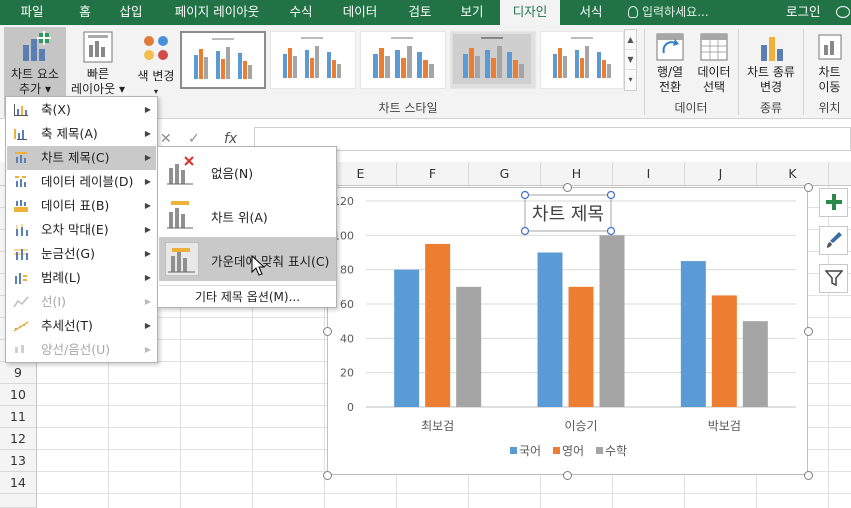  Describe the element at coordinates (738, 72) in the screenshot. I see `group-separator` at that location.